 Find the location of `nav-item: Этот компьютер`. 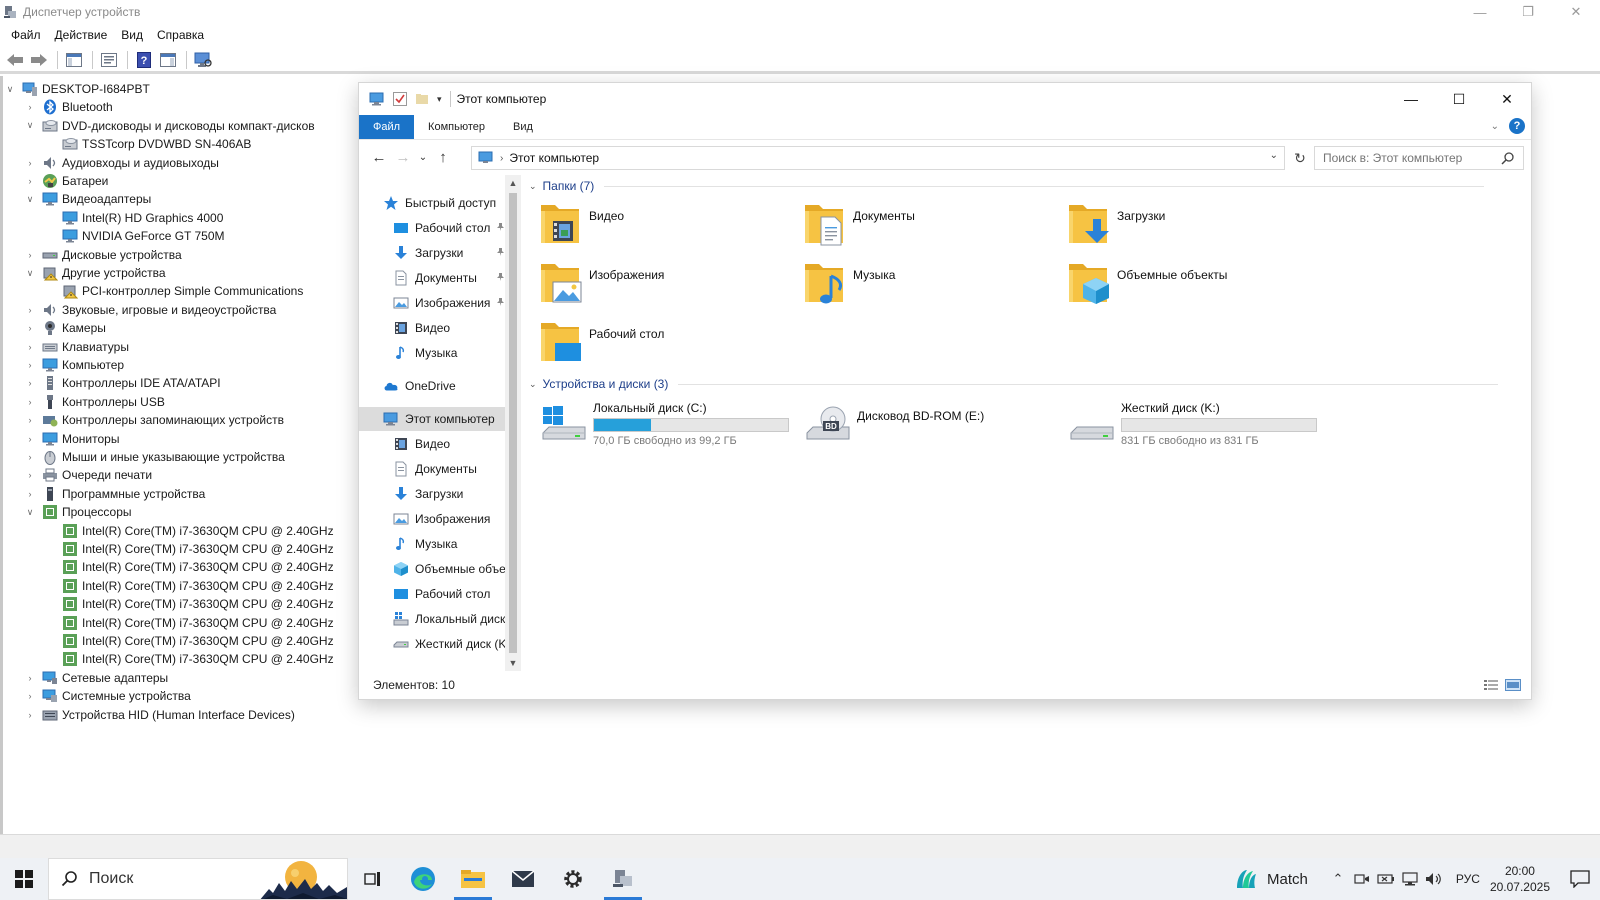

nav-item: Этот компьютер is located at coordinates (434, 419).